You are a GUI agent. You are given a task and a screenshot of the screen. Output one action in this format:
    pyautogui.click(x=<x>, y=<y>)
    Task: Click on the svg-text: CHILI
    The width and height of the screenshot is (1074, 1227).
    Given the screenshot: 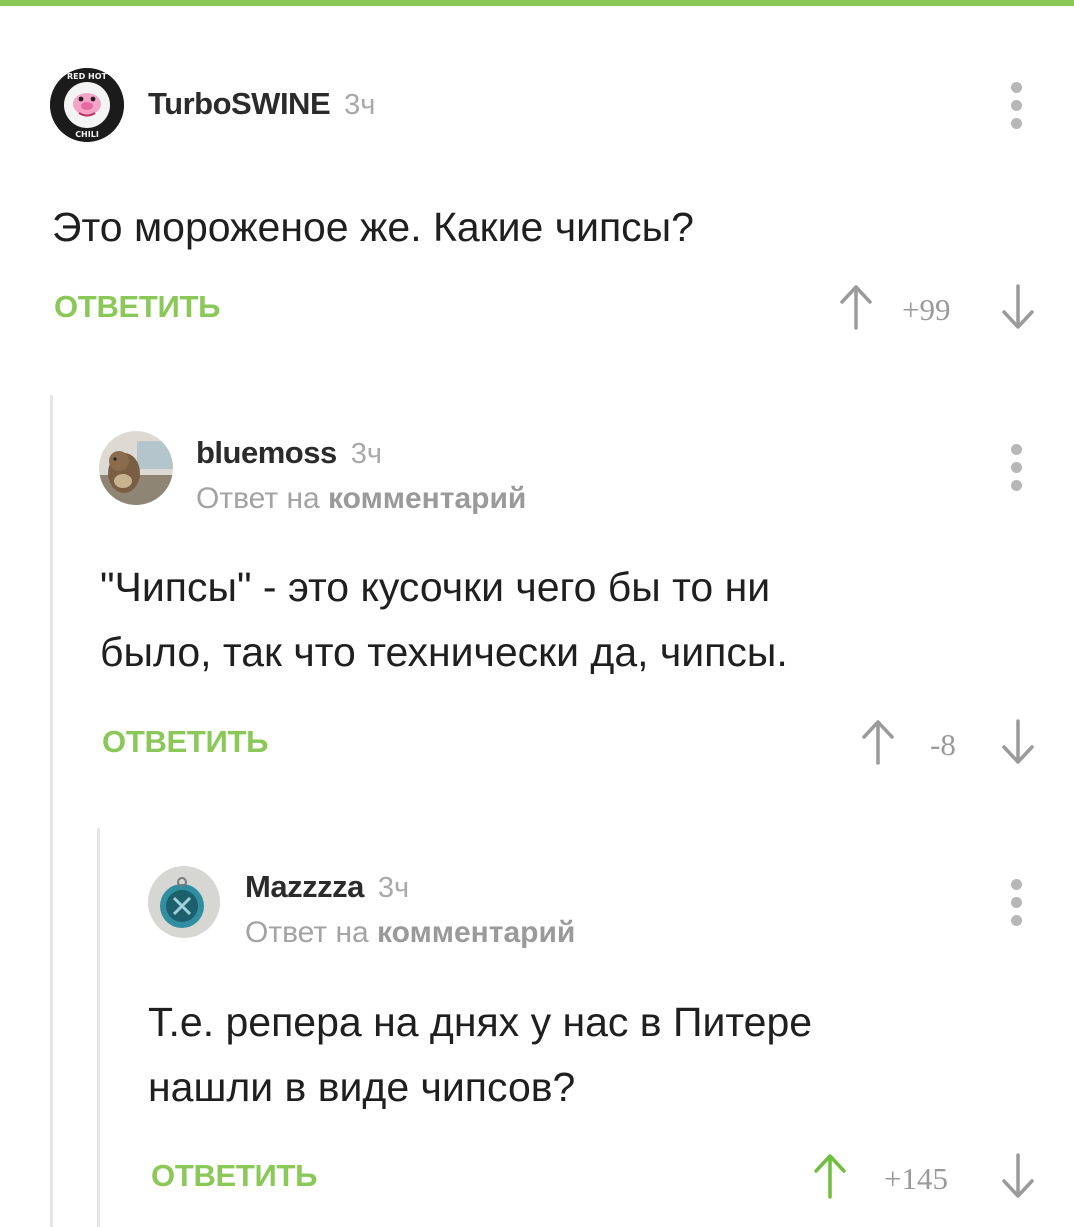 What is the action you would take?
    pyautogui.click(x=87, y=134)
    